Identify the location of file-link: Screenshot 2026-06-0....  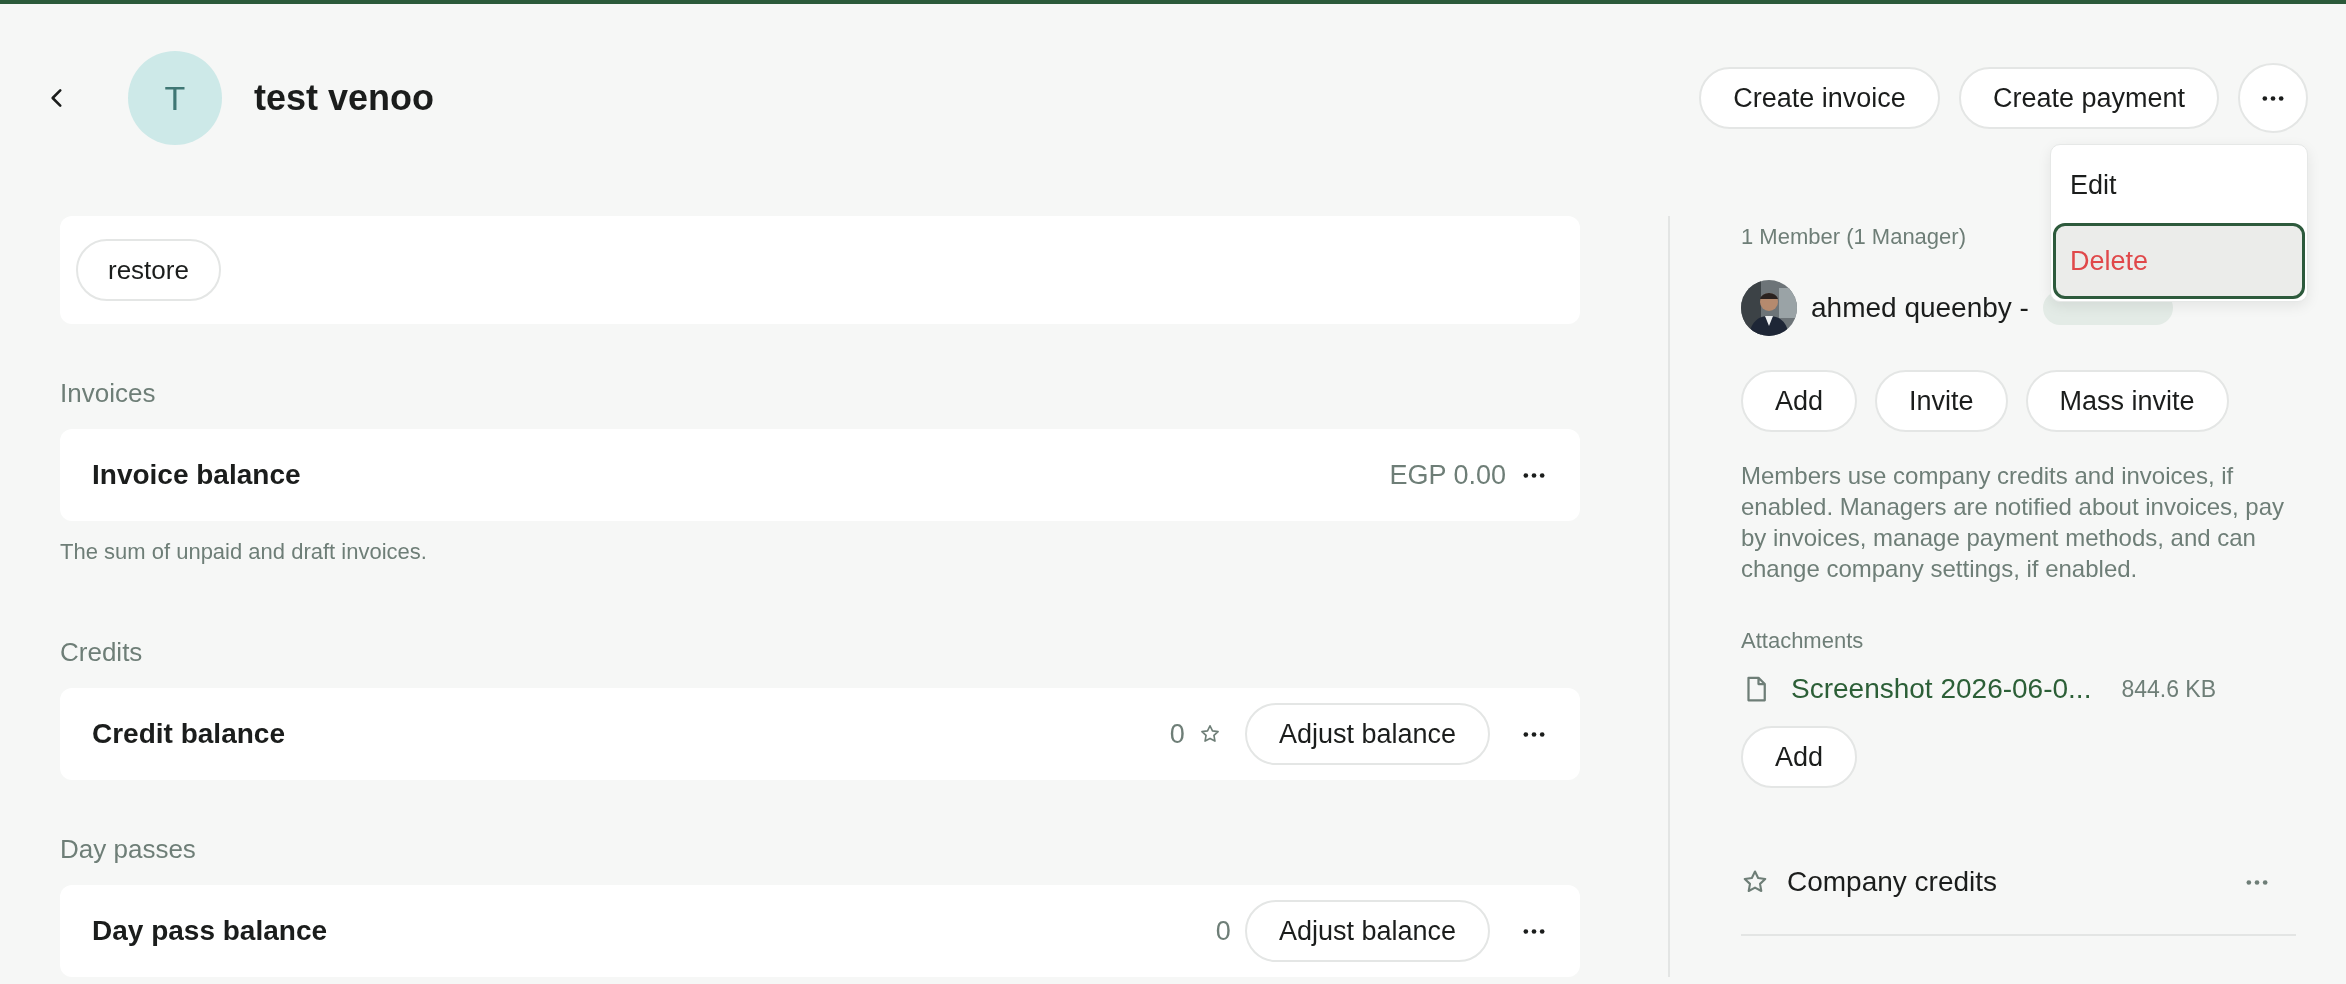
(1941, 689).